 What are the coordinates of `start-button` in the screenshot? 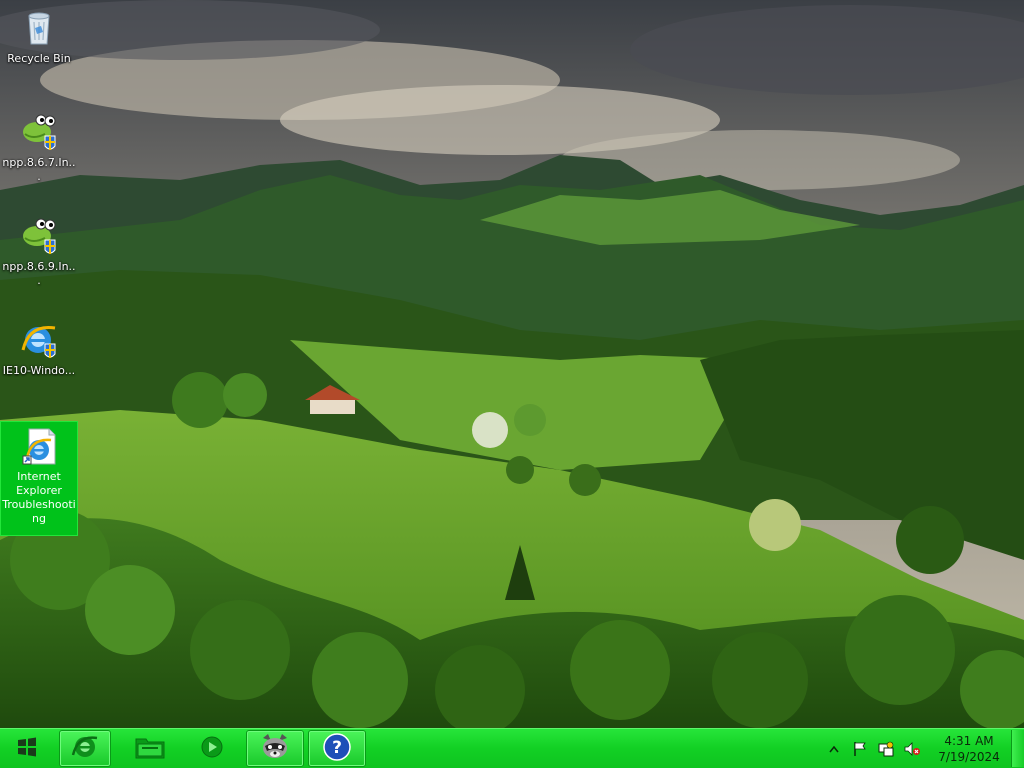 It's located at (27, 748).